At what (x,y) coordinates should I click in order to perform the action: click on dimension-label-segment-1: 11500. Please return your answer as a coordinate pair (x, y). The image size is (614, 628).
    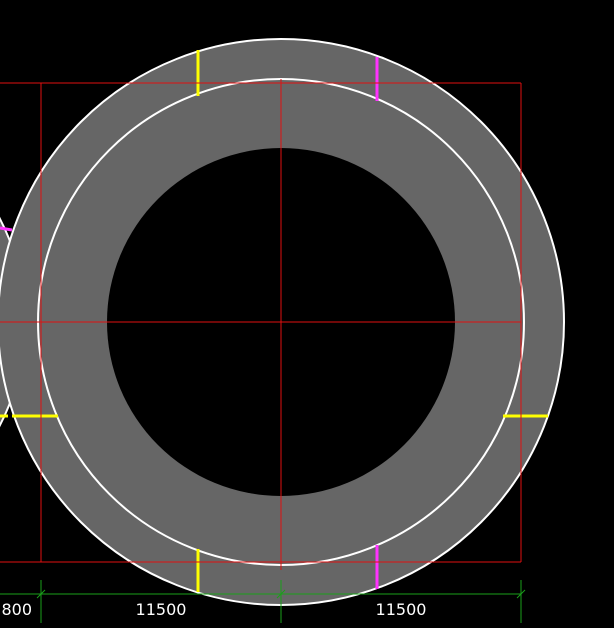
    Looking at the image, I should click on (161, 609).